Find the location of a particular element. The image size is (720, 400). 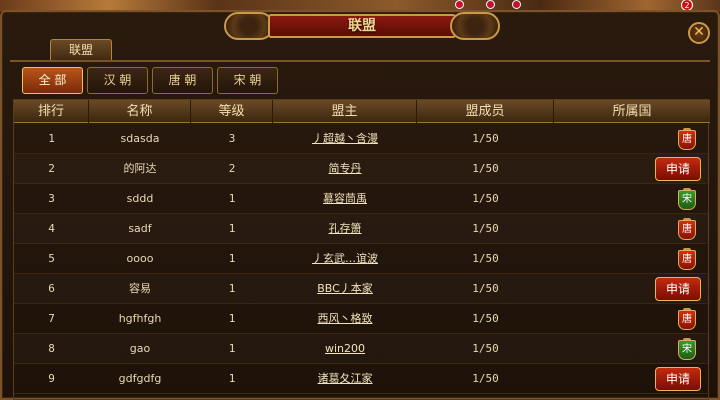

leader-cell: win200 is located at coordinates (345, 349).